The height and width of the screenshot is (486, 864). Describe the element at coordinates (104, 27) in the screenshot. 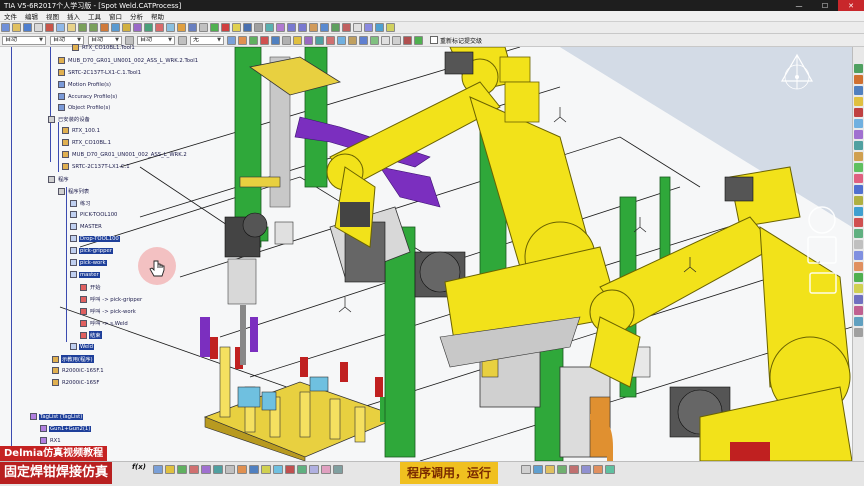

I see `shape-icon` at that location.